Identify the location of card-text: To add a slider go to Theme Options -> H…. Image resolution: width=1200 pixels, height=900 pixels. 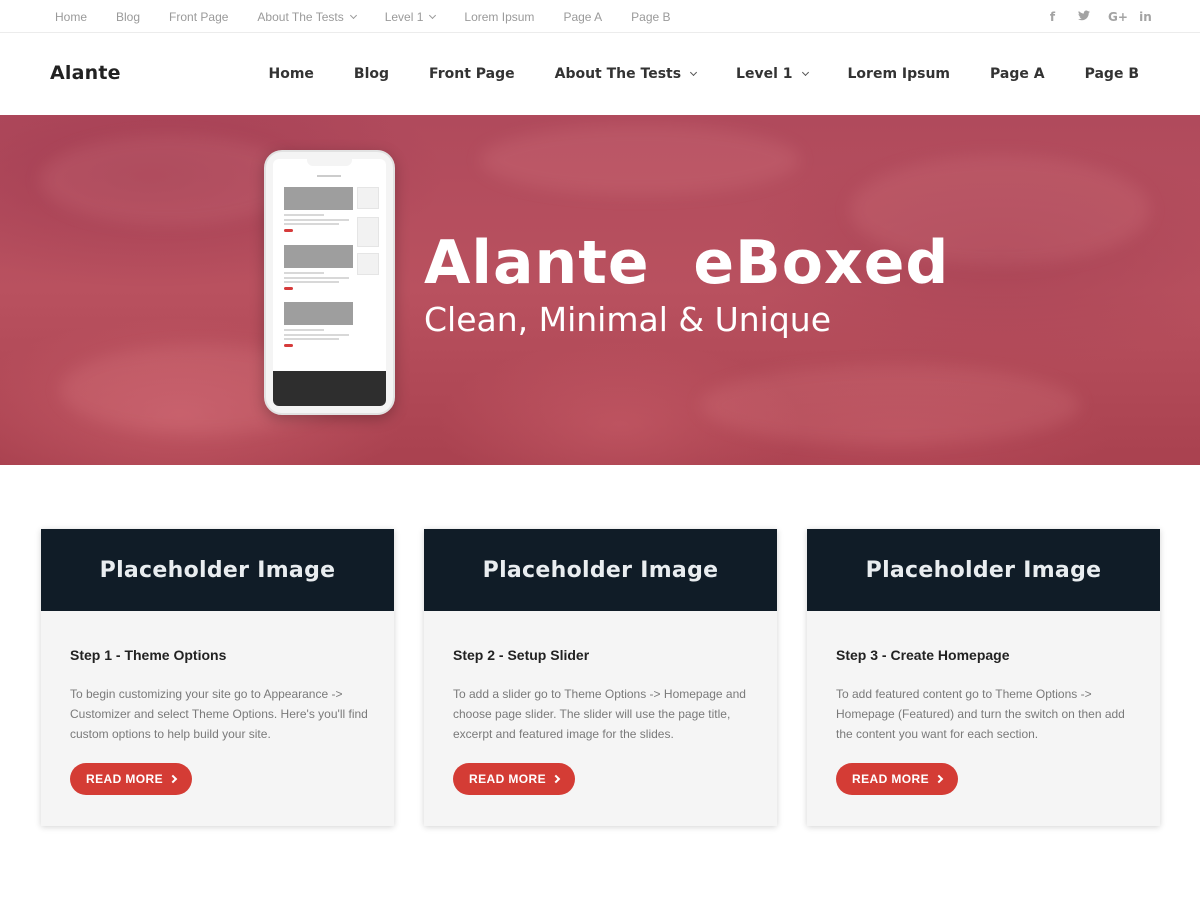
(599, 714).